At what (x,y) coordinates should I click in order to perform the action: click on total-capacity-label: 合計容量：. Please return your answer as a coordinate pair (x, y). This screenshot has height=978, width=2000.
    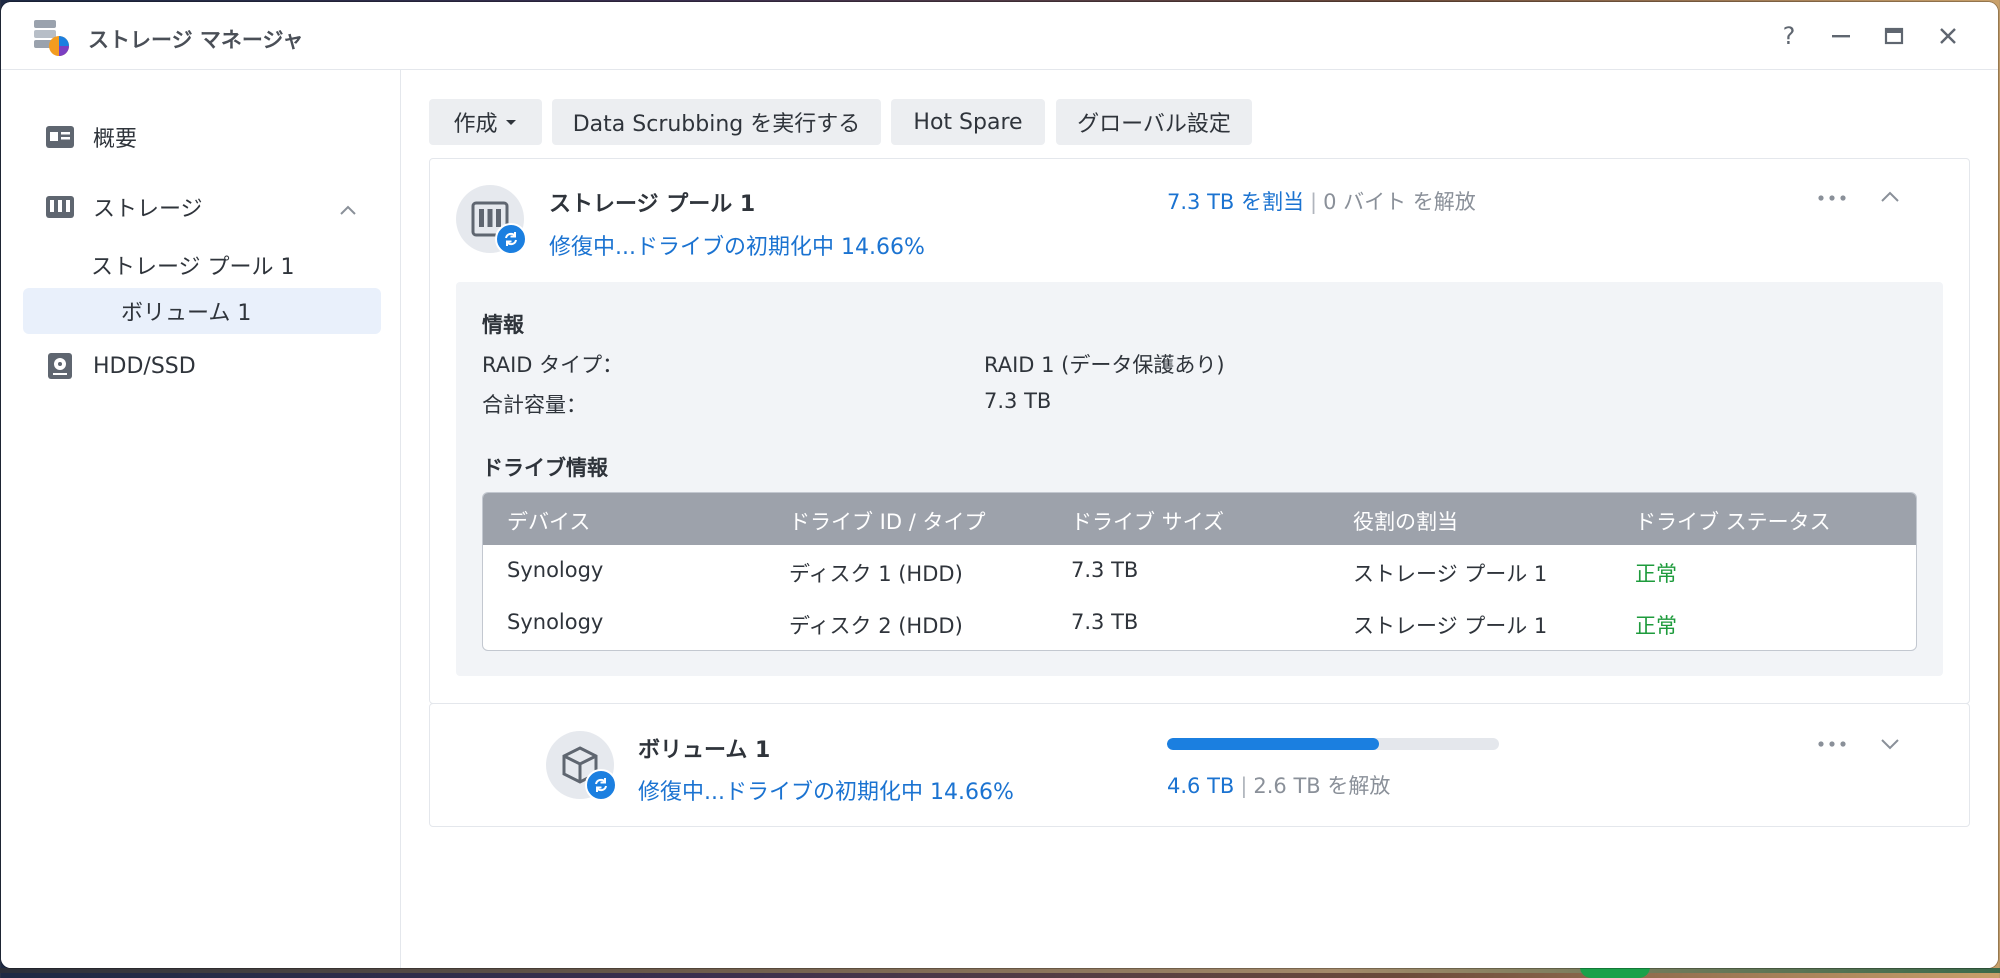
    Looking at the image, I should click on (534, 405).